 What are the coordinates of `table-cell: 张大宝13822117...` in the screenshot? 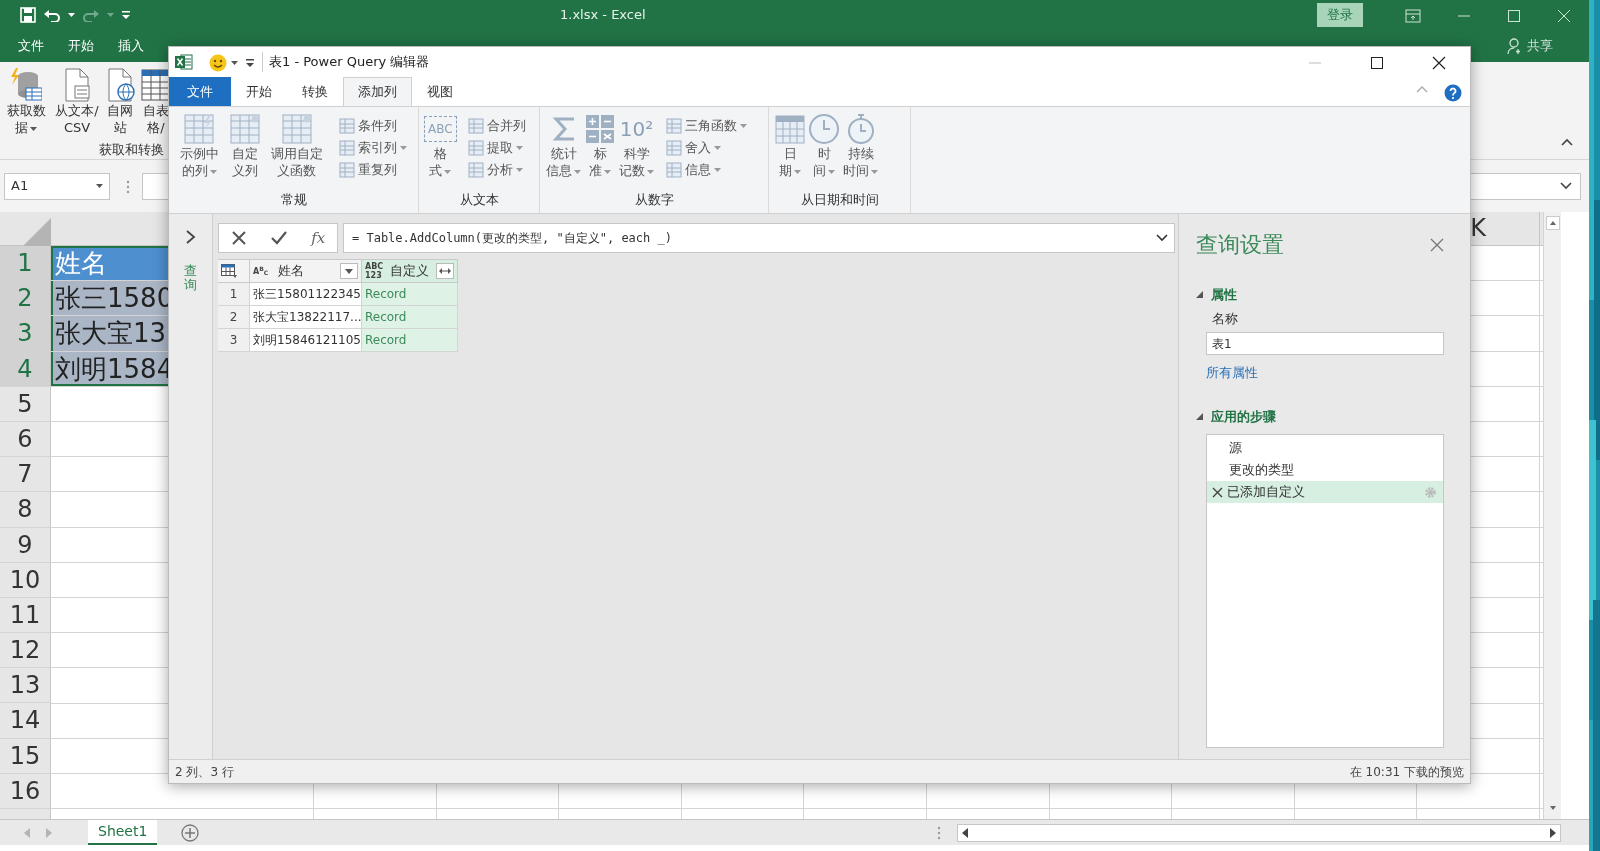 It's located at (306, 317).